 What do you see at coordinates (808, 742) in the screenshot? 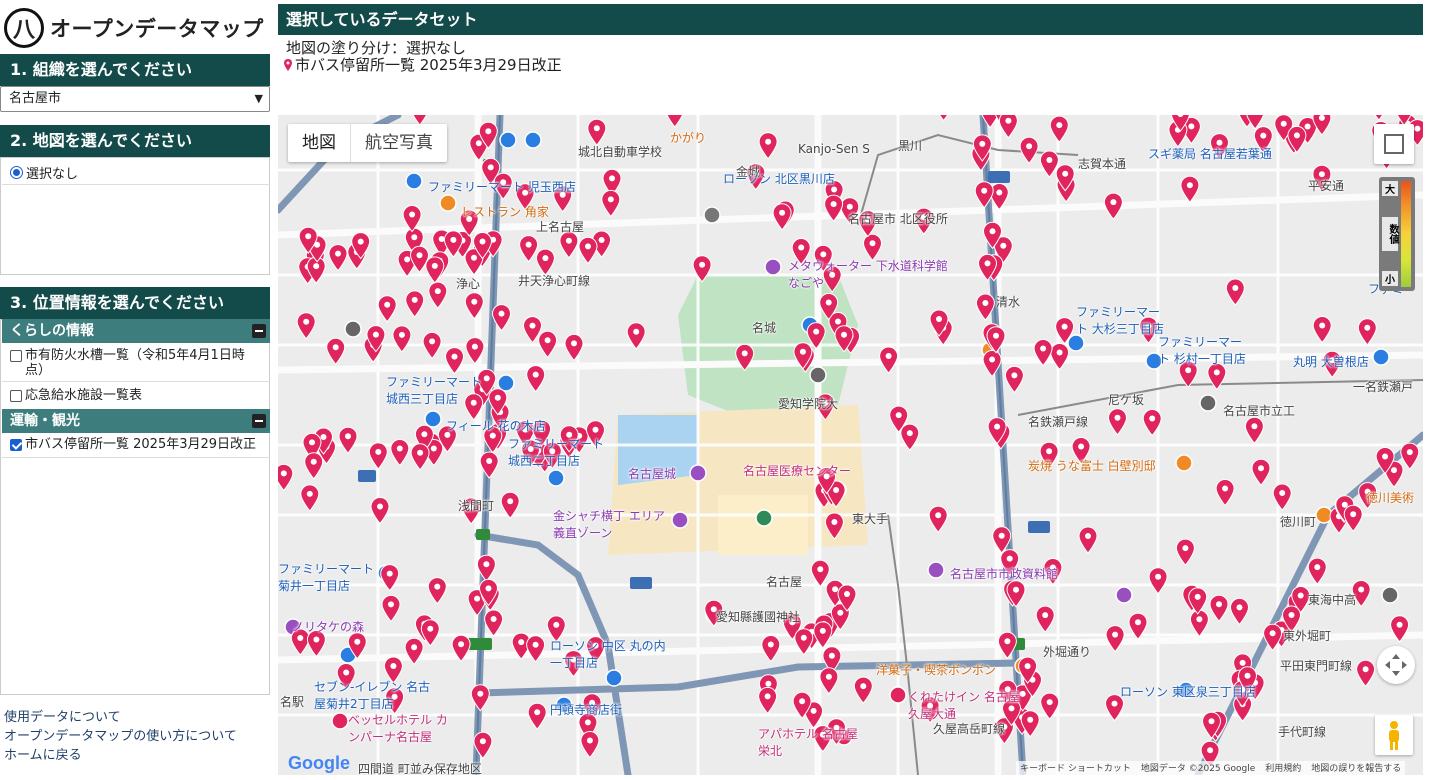
I see `map-label-apa-hotel: アパホテル 名古屋栄北` at bounding box center [808, 742].